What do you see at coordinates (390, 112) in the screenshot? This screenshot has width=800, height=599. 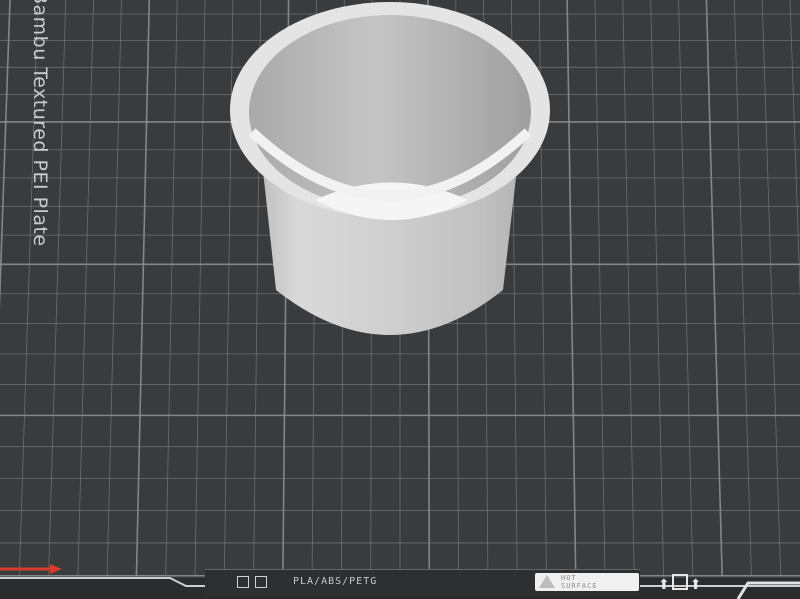 I see `cup-inner-wall` at bounding box center [390, 112].